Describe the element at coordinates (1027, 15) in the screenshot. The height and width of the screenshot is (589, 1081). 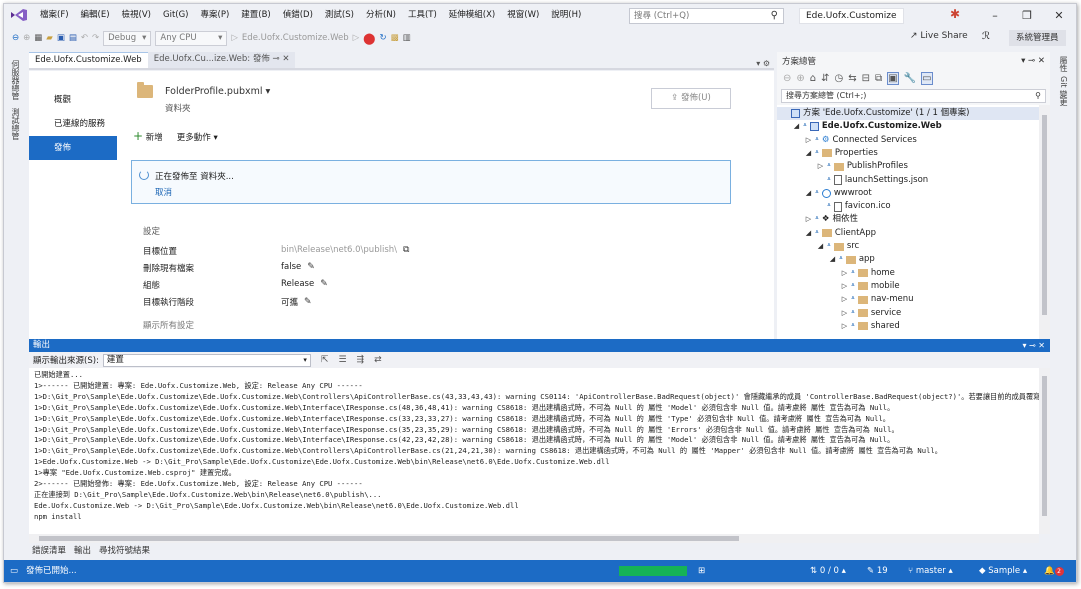
I see `restore-icon: ❐` at that location.